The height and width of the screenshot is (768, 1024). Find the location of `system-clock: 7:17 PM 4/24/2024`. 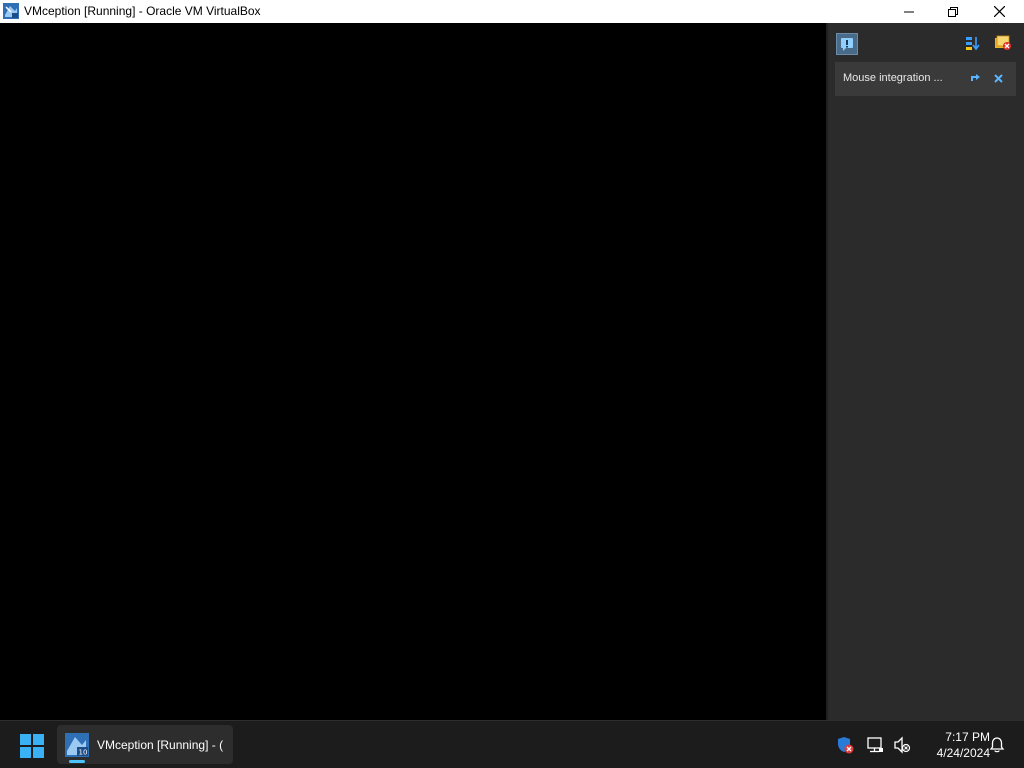

system-clock: 7:17 PM 4/24/2024 is located at coordinates (953, 745).